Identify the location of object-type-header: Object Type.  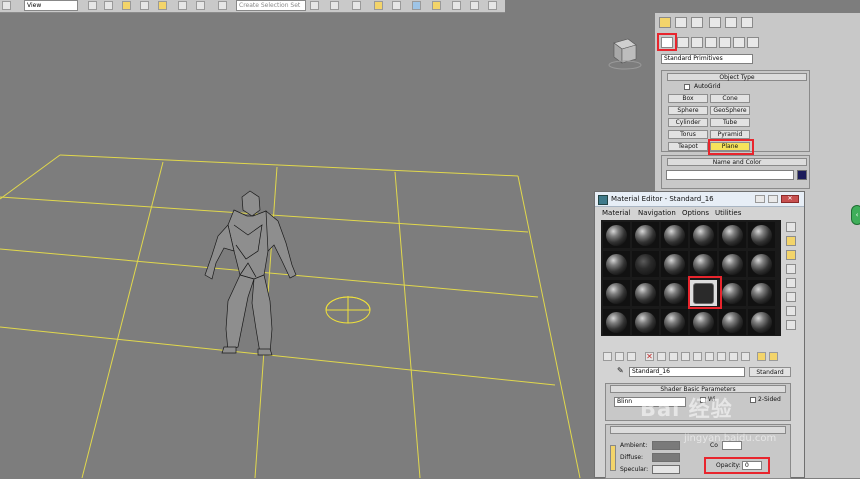
(737, 77).